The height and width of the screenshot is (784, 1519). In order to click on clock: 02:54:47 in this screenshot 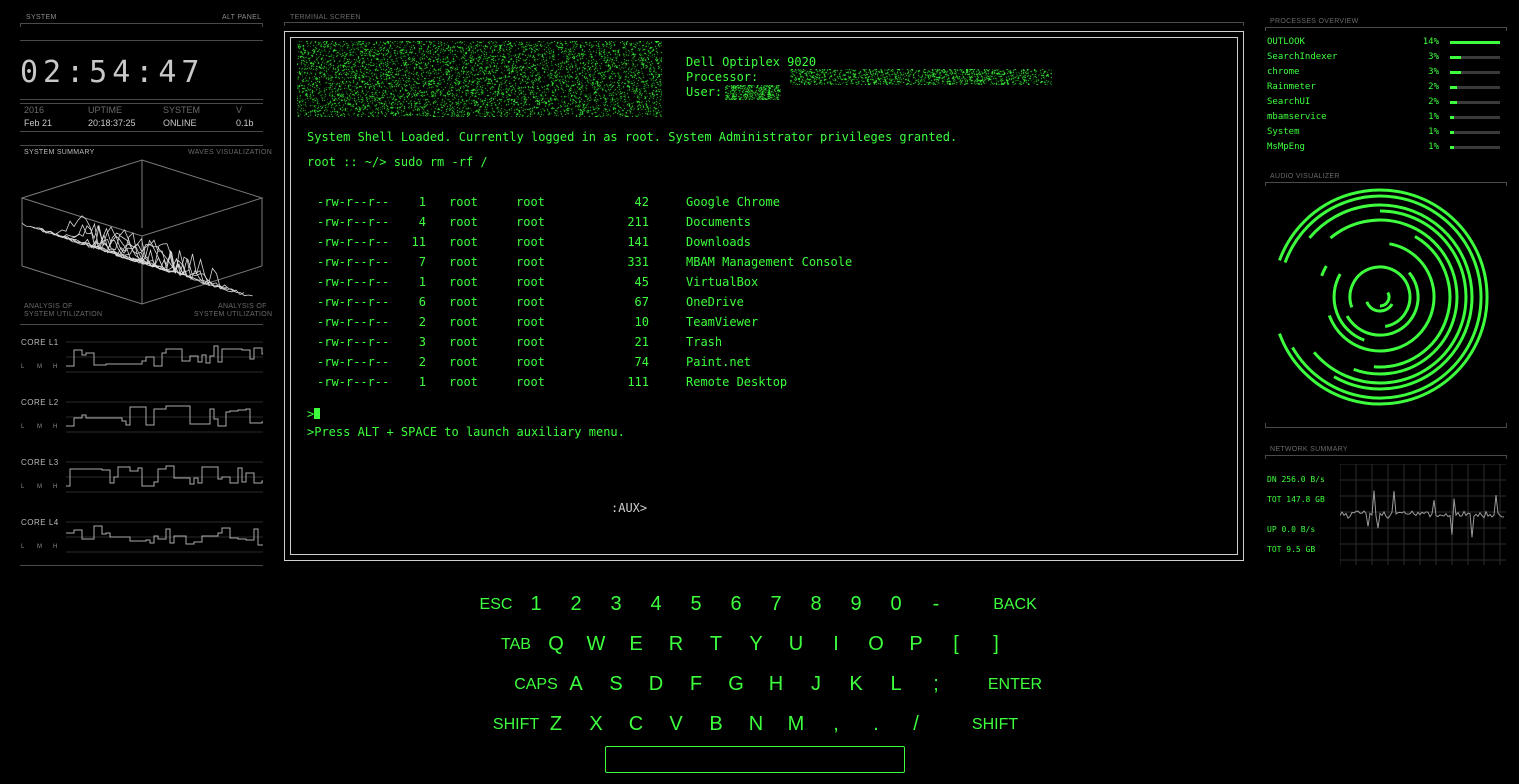, I will do `click(112, 72)`.